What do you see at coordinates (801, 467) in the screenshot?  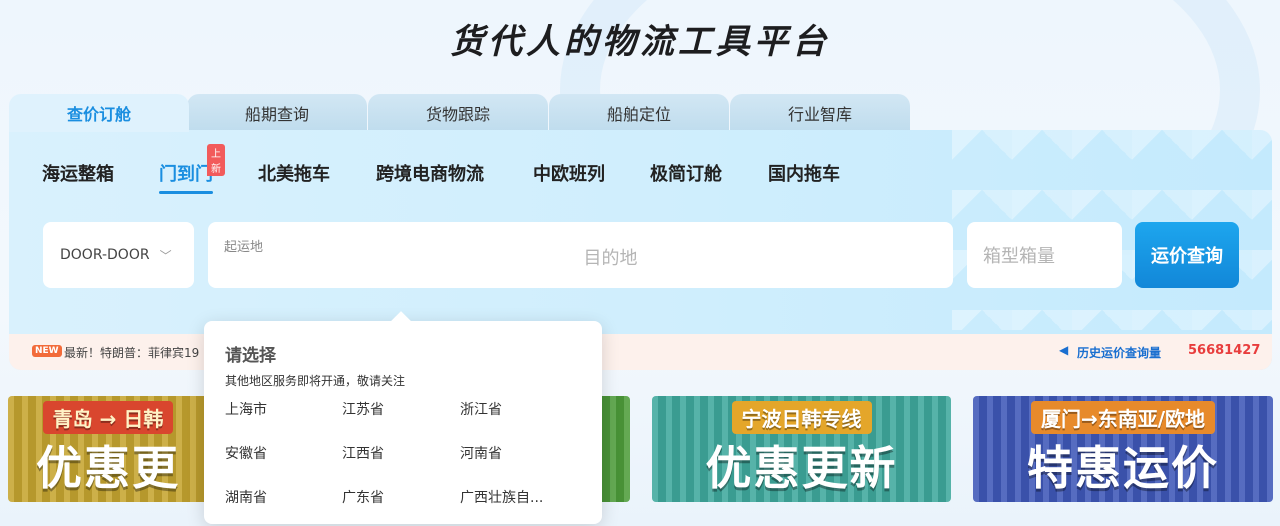 I see `banner-slogan: 优惠更新` at bounding box center [801, 467].